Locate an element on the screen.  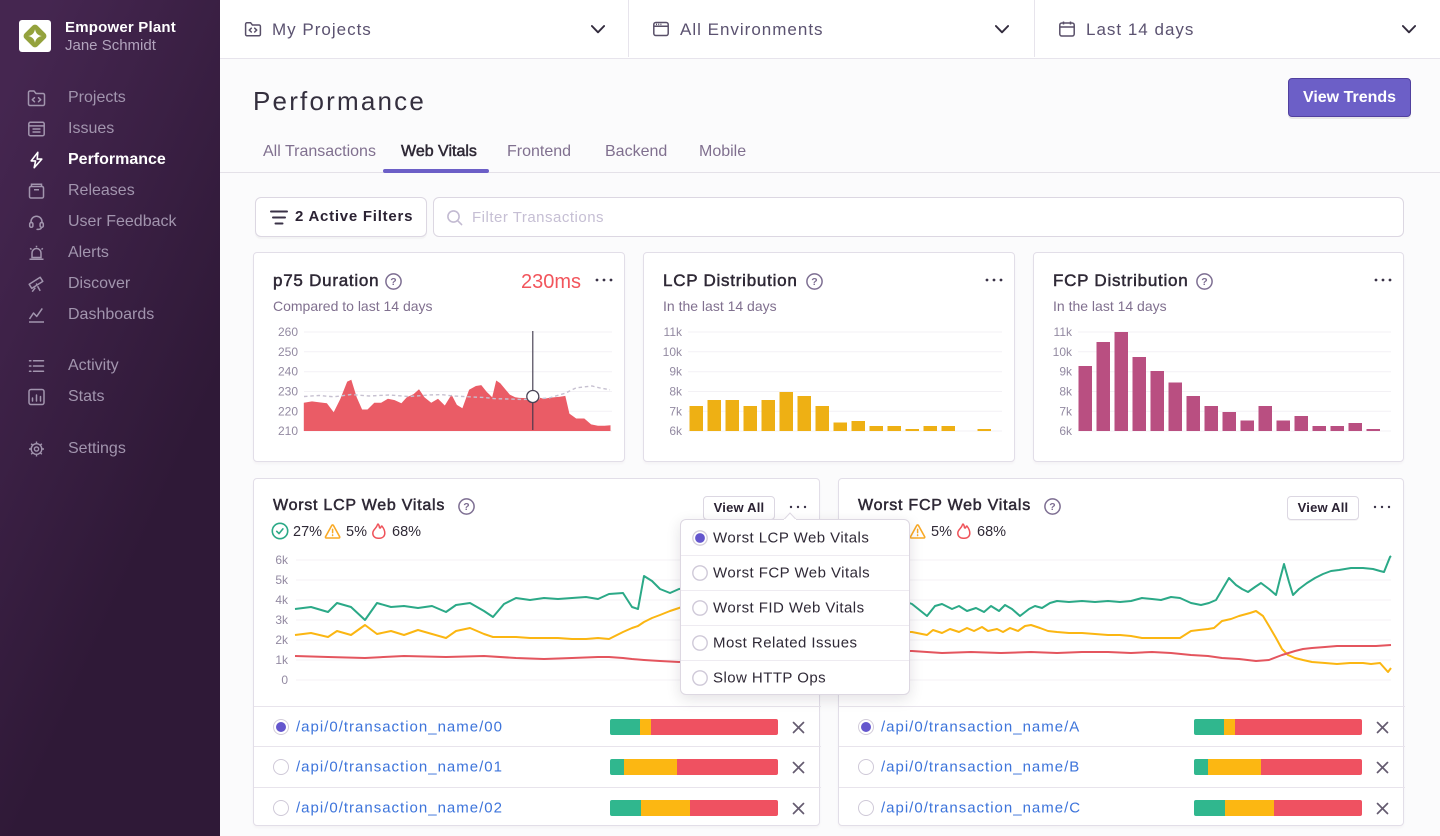
svg-text: 0 is located at coordinates (284, 680).